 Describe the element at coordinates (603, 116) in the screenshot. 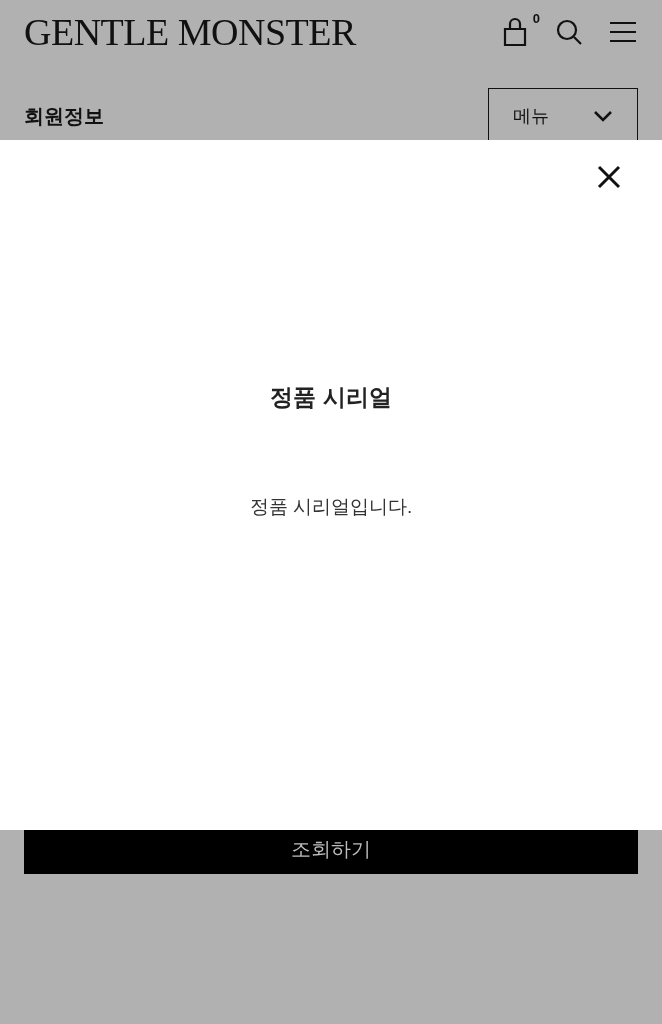

I see `chevron-down-icon` at that location.